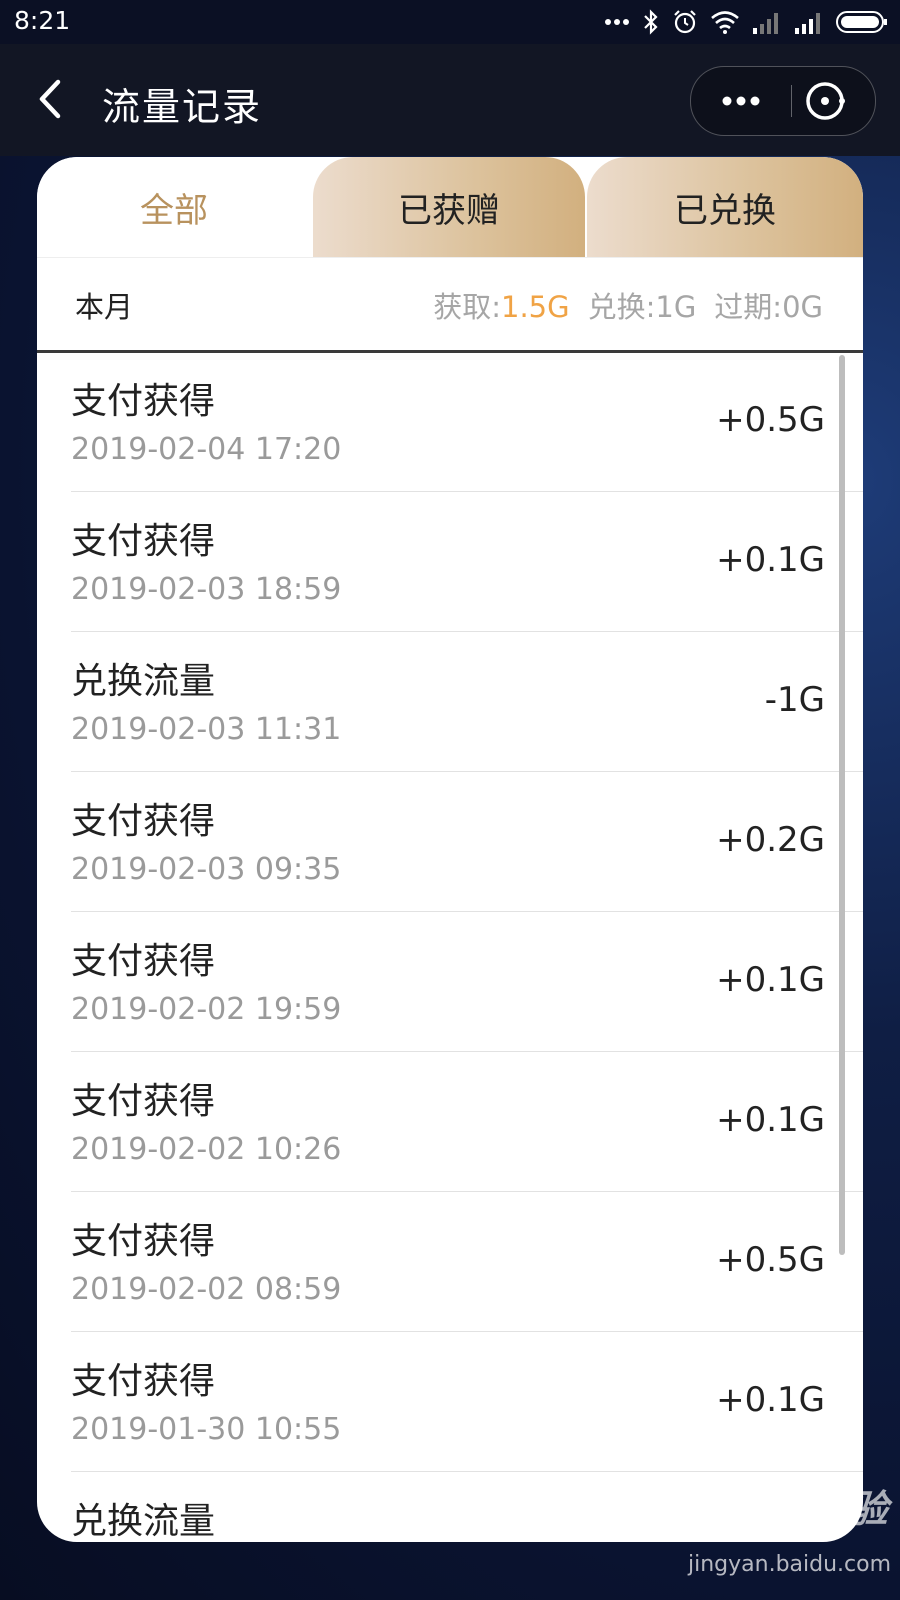  Describe the element at coordinates (42, 20) in the screenshot. I see `status-time: 8:21` at that location.